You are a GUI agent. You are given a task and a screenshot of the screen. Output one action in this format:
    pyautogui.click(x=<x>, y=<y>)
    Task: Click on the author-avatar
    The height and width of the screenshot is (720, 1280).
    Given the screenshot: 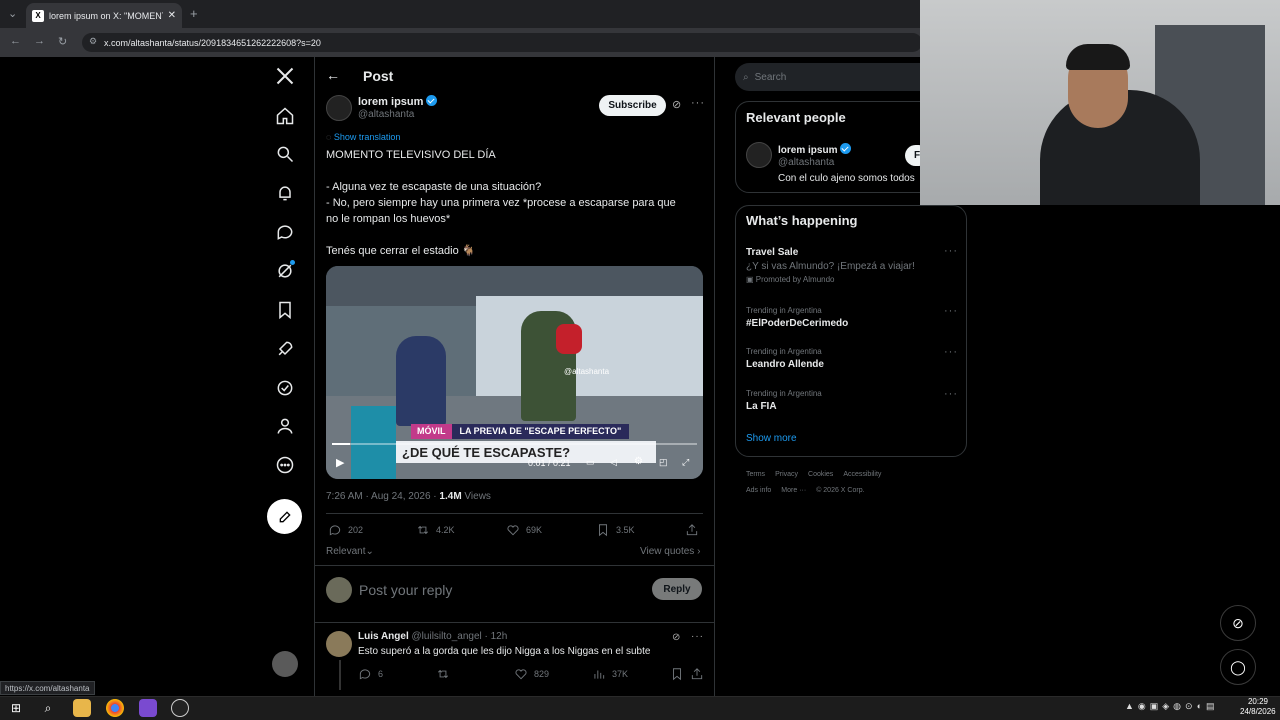 What is the action you would take?
    pyautogui.click(x=339, y=108)
    